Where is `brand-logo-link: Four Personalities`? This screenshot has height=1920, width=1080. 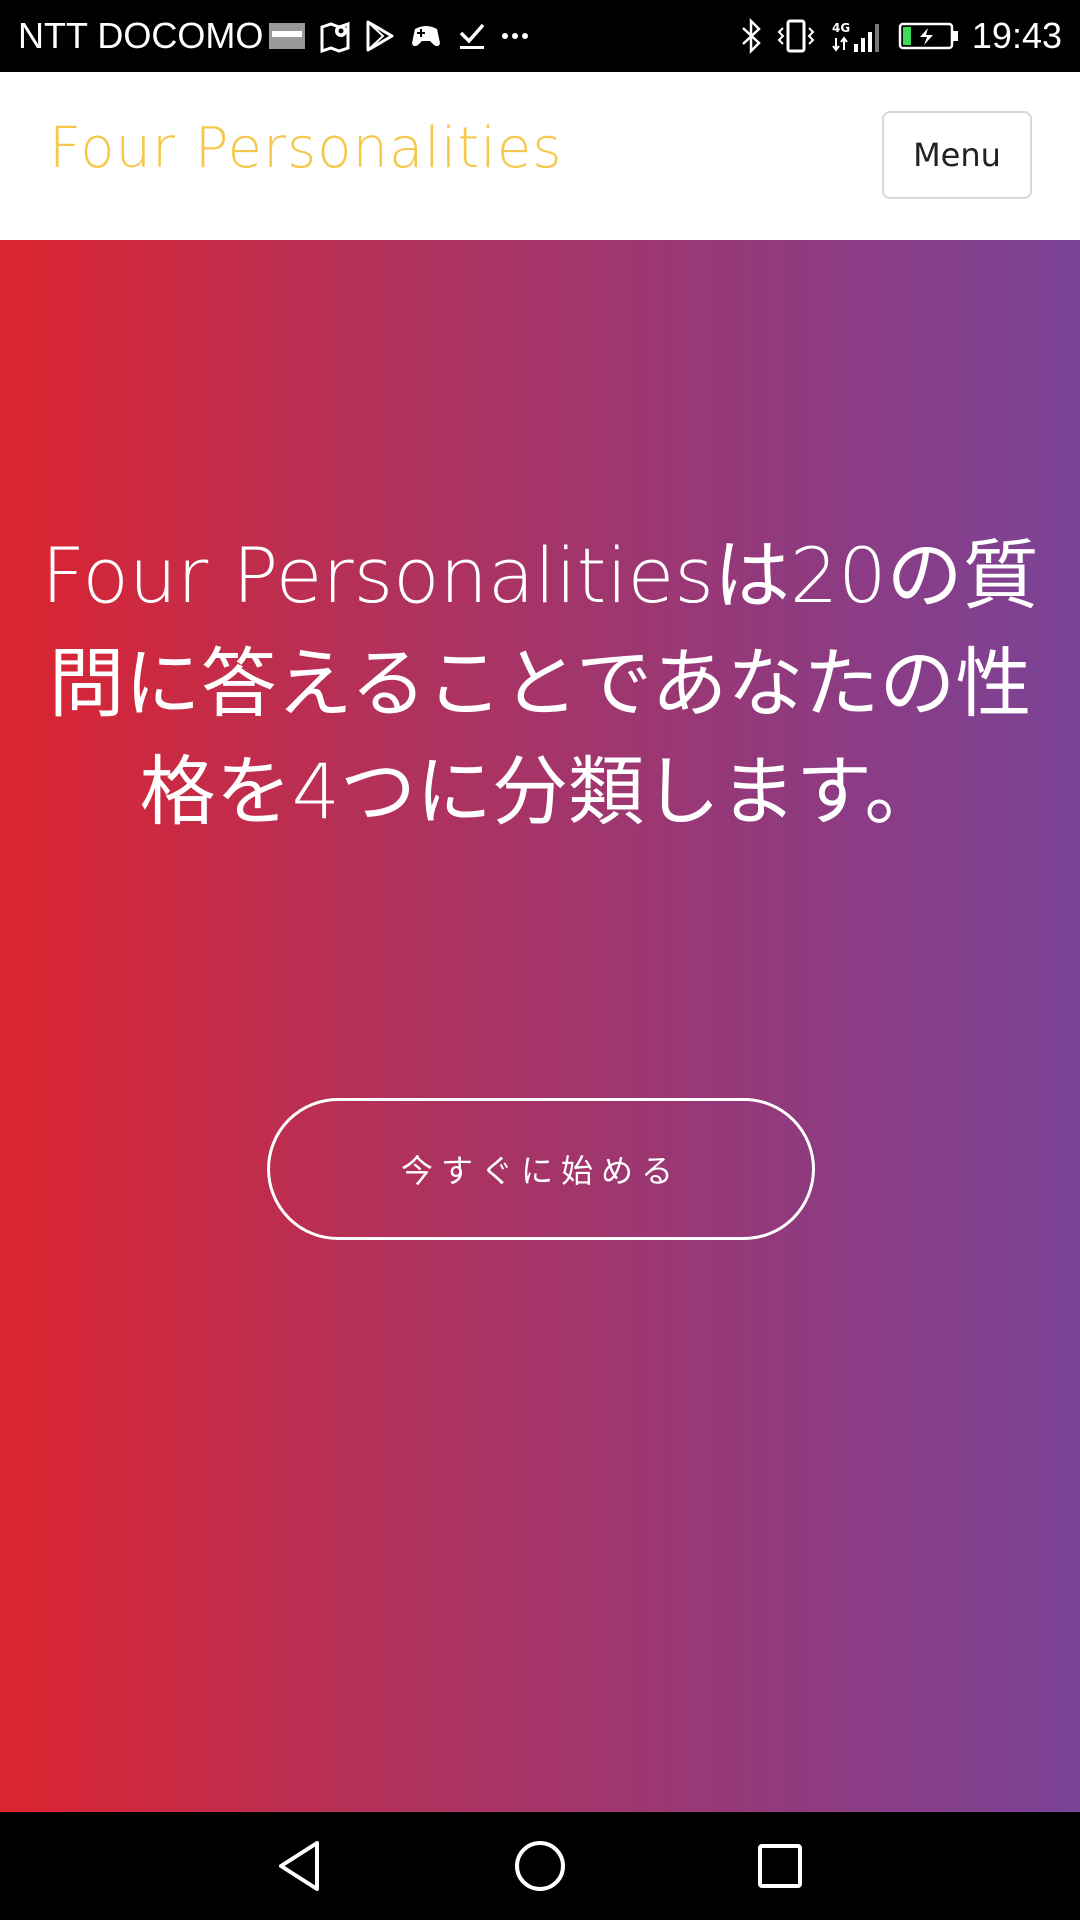
brand-logo-link: Four Personalities is located at coordinates (306, 148).